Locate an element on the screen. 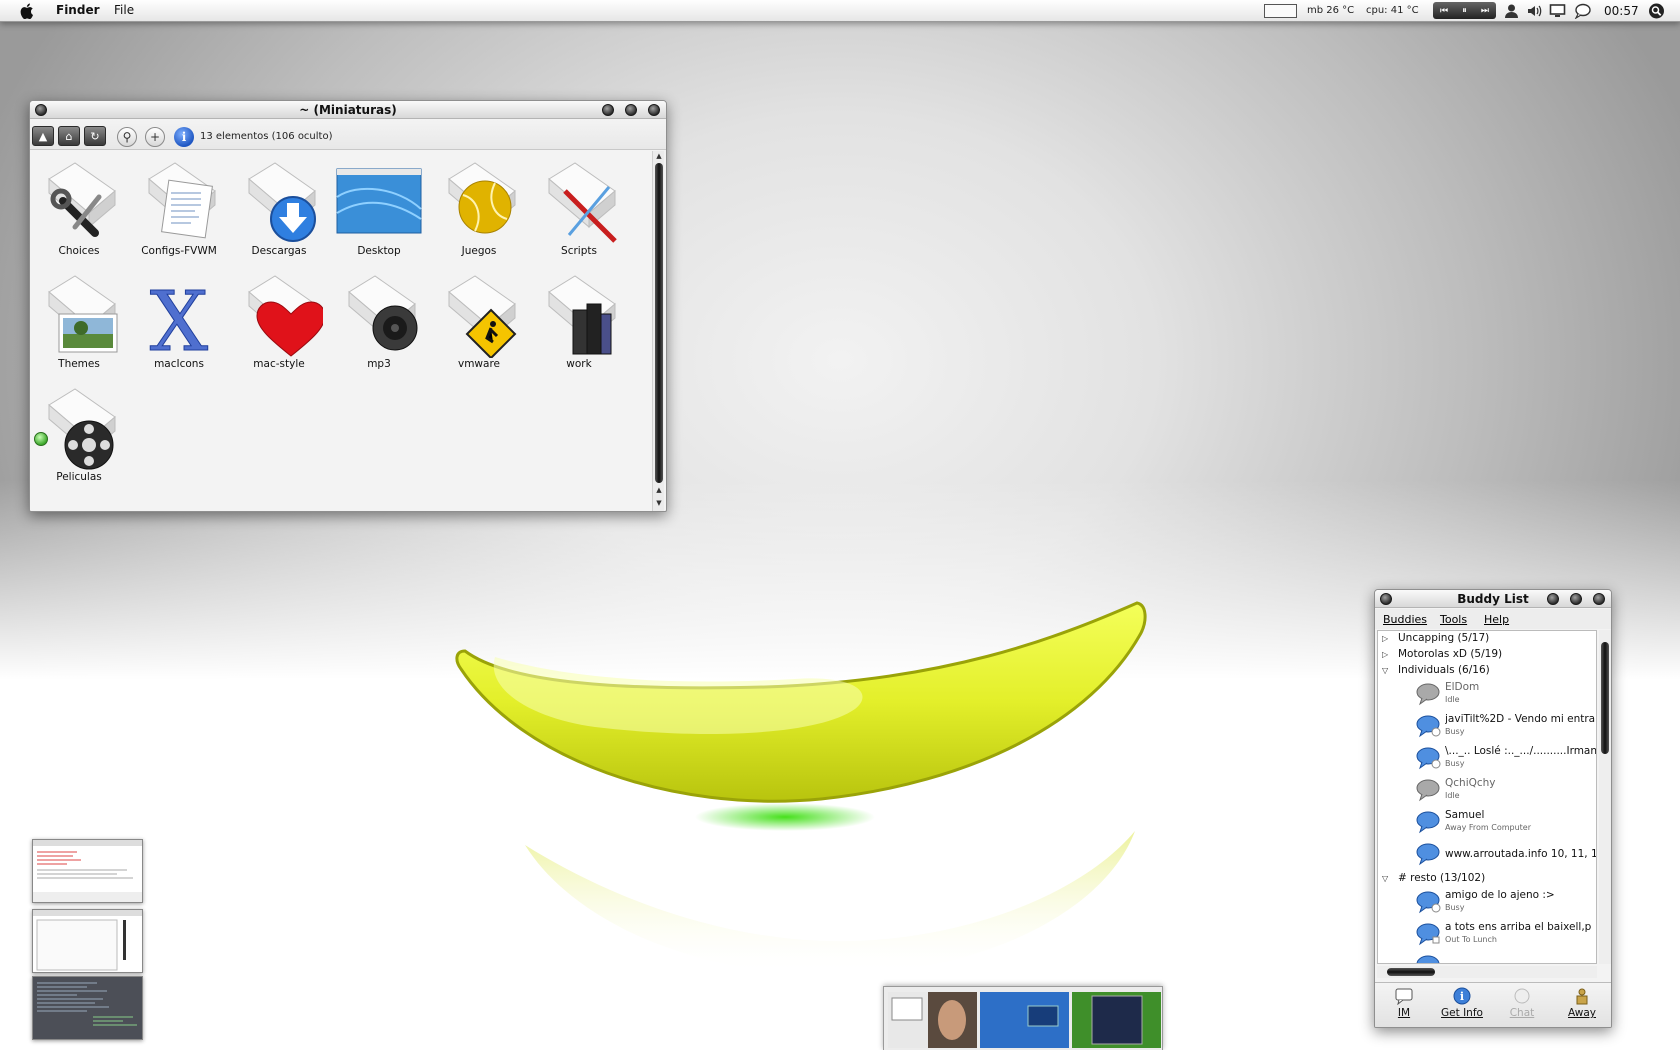  apple-menu-icon is located at coordinates (27, 11).